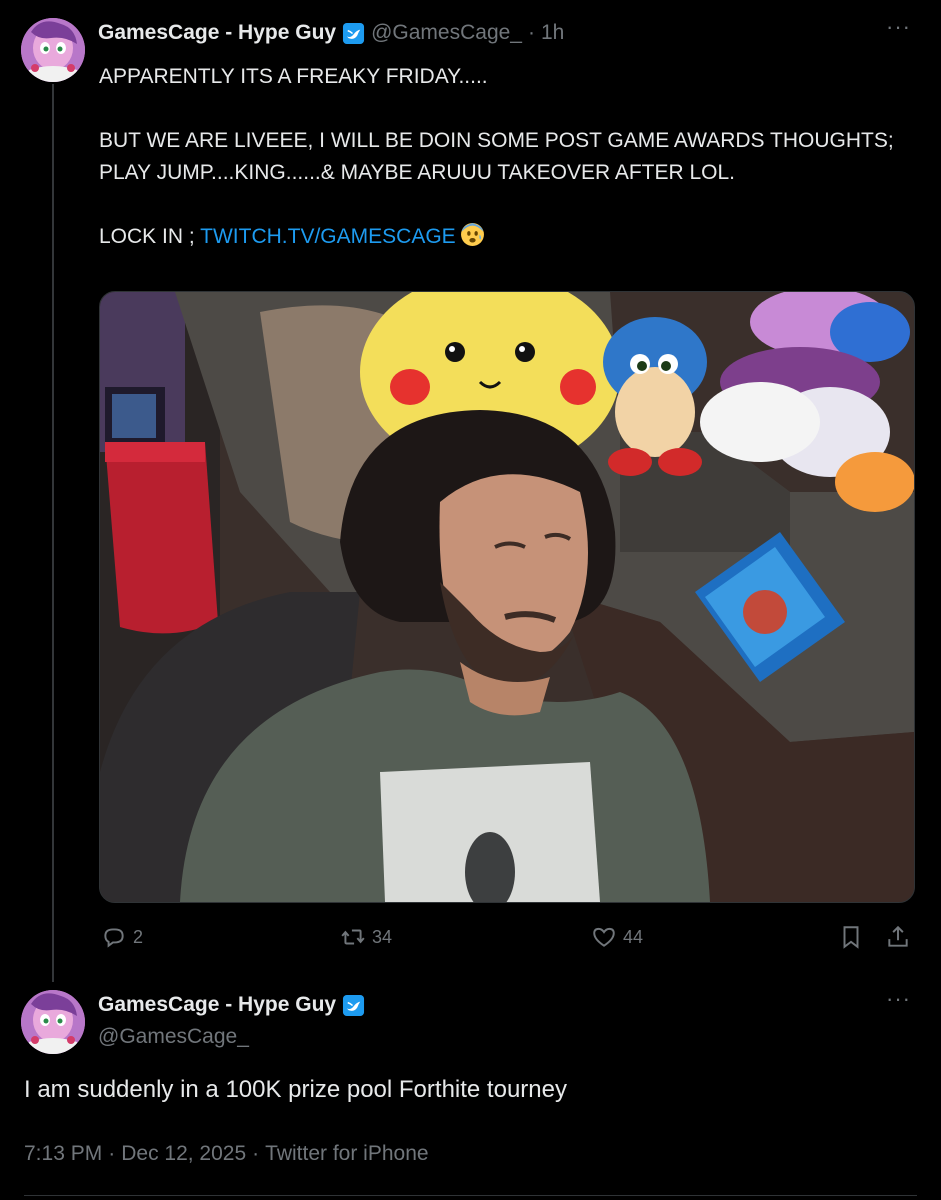 The width and height of the screenshot is (941, 1200). I want to click on like-button: 44, so click(617, 937).